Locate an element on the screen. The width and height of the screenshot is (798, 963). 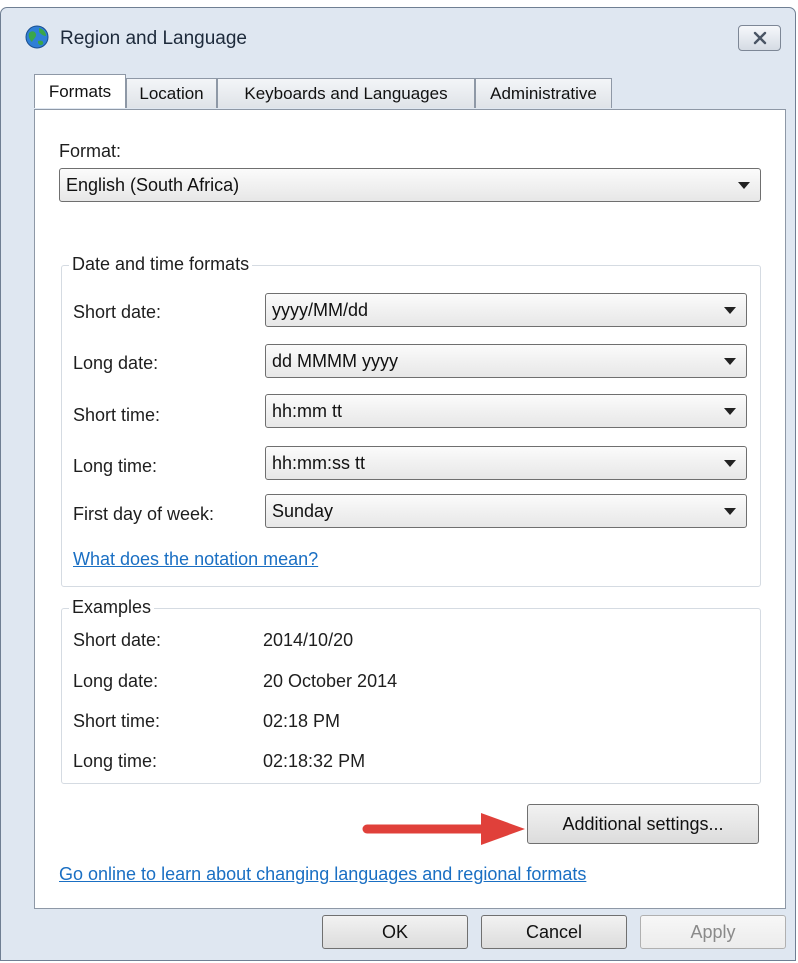
example-long-time-value: 02:18:32 PM is located at coordinates (314, 761).